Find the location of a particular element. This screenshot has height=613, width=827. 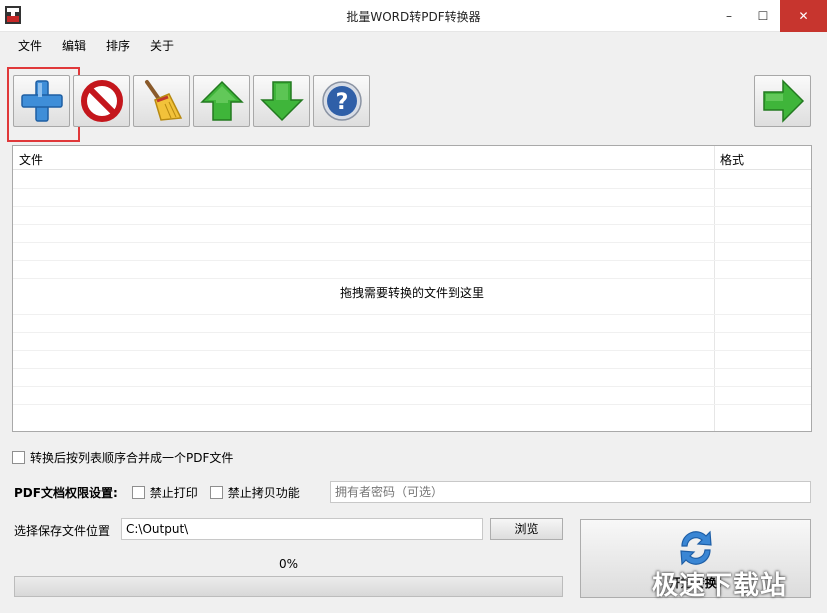

arrow-right-icon is located at coordinates (783, 101).